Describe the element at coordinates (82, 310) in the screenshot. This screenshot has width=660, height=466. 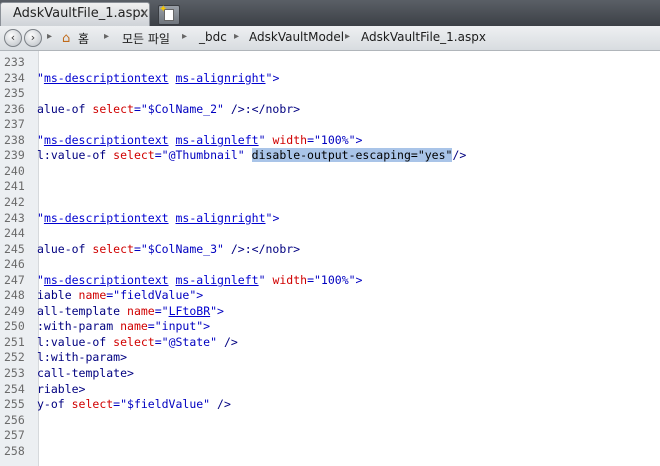
I see `code-token: all-template` at that location.